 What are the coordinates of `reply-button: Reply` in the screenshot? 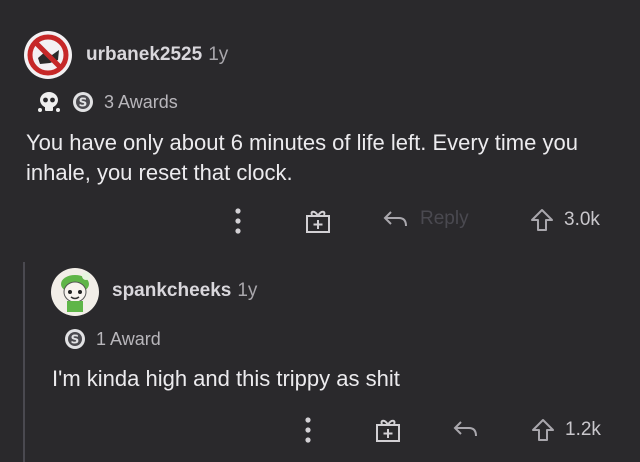 It's located at (425, 219).